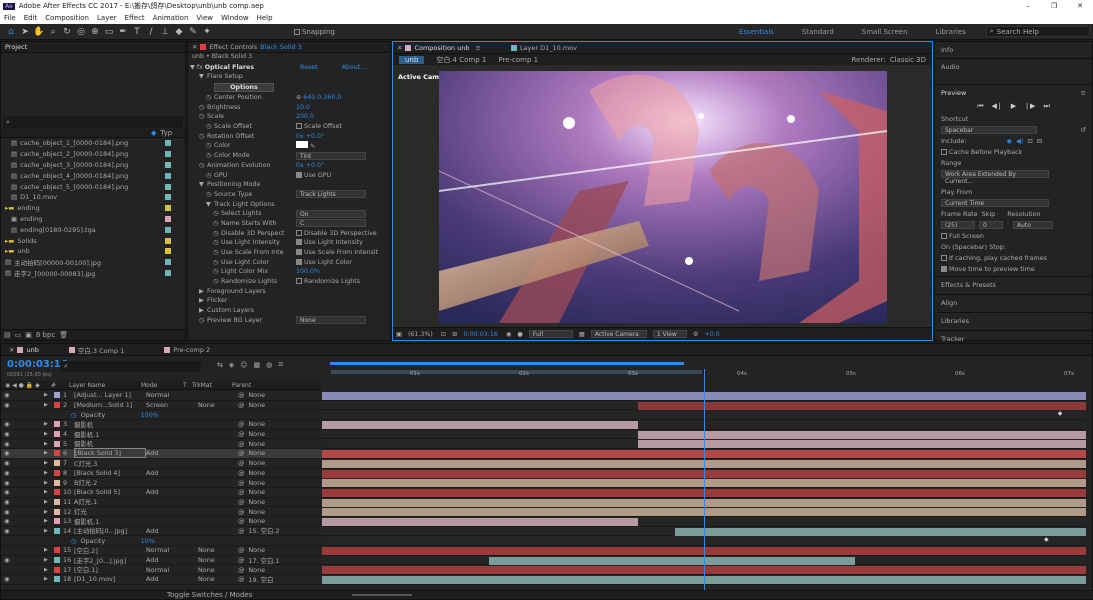  I want to click on layer-name: [空白.2], so click(110, 550).